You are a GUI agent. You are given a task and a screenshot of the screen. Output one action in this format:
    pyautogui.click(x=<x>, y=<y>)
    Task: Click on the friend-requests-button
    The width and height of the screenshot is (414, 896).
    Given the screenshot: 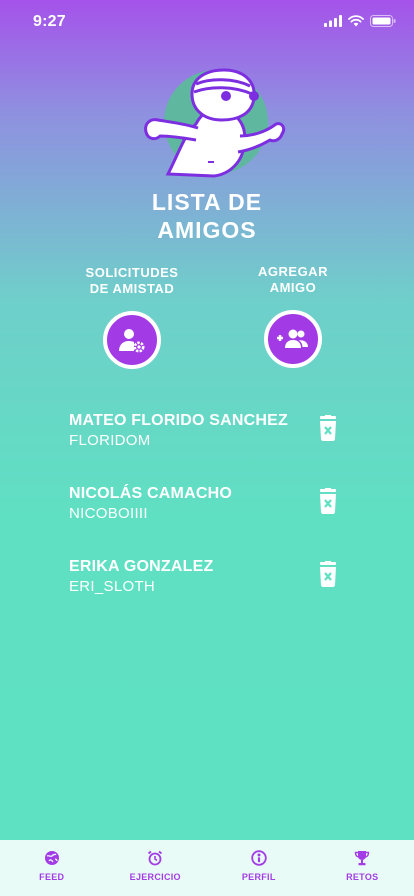 What is the action you would take?
    pyautogui.click(x=132, y=340)
    